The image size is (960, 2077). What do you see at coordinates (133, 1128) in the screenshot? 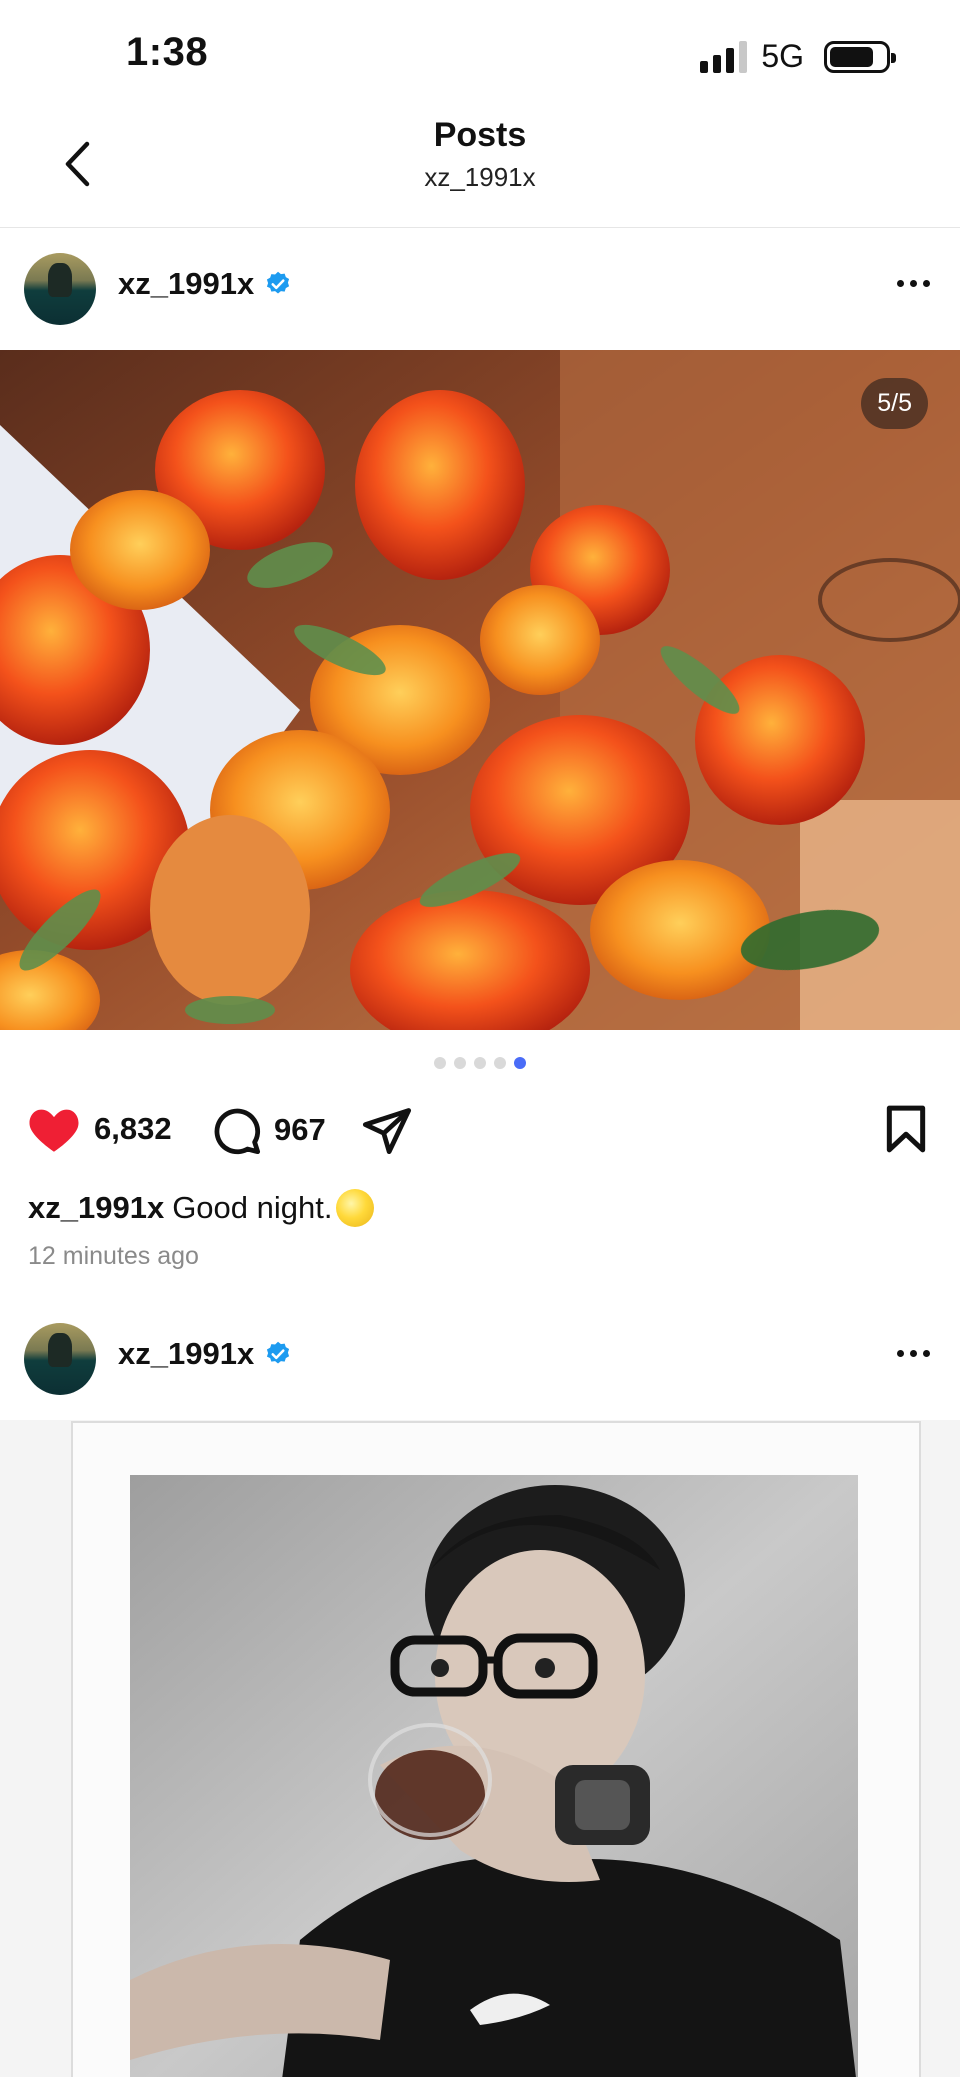
I see `like-count: 6,832` at bounding box center [133, 1128].